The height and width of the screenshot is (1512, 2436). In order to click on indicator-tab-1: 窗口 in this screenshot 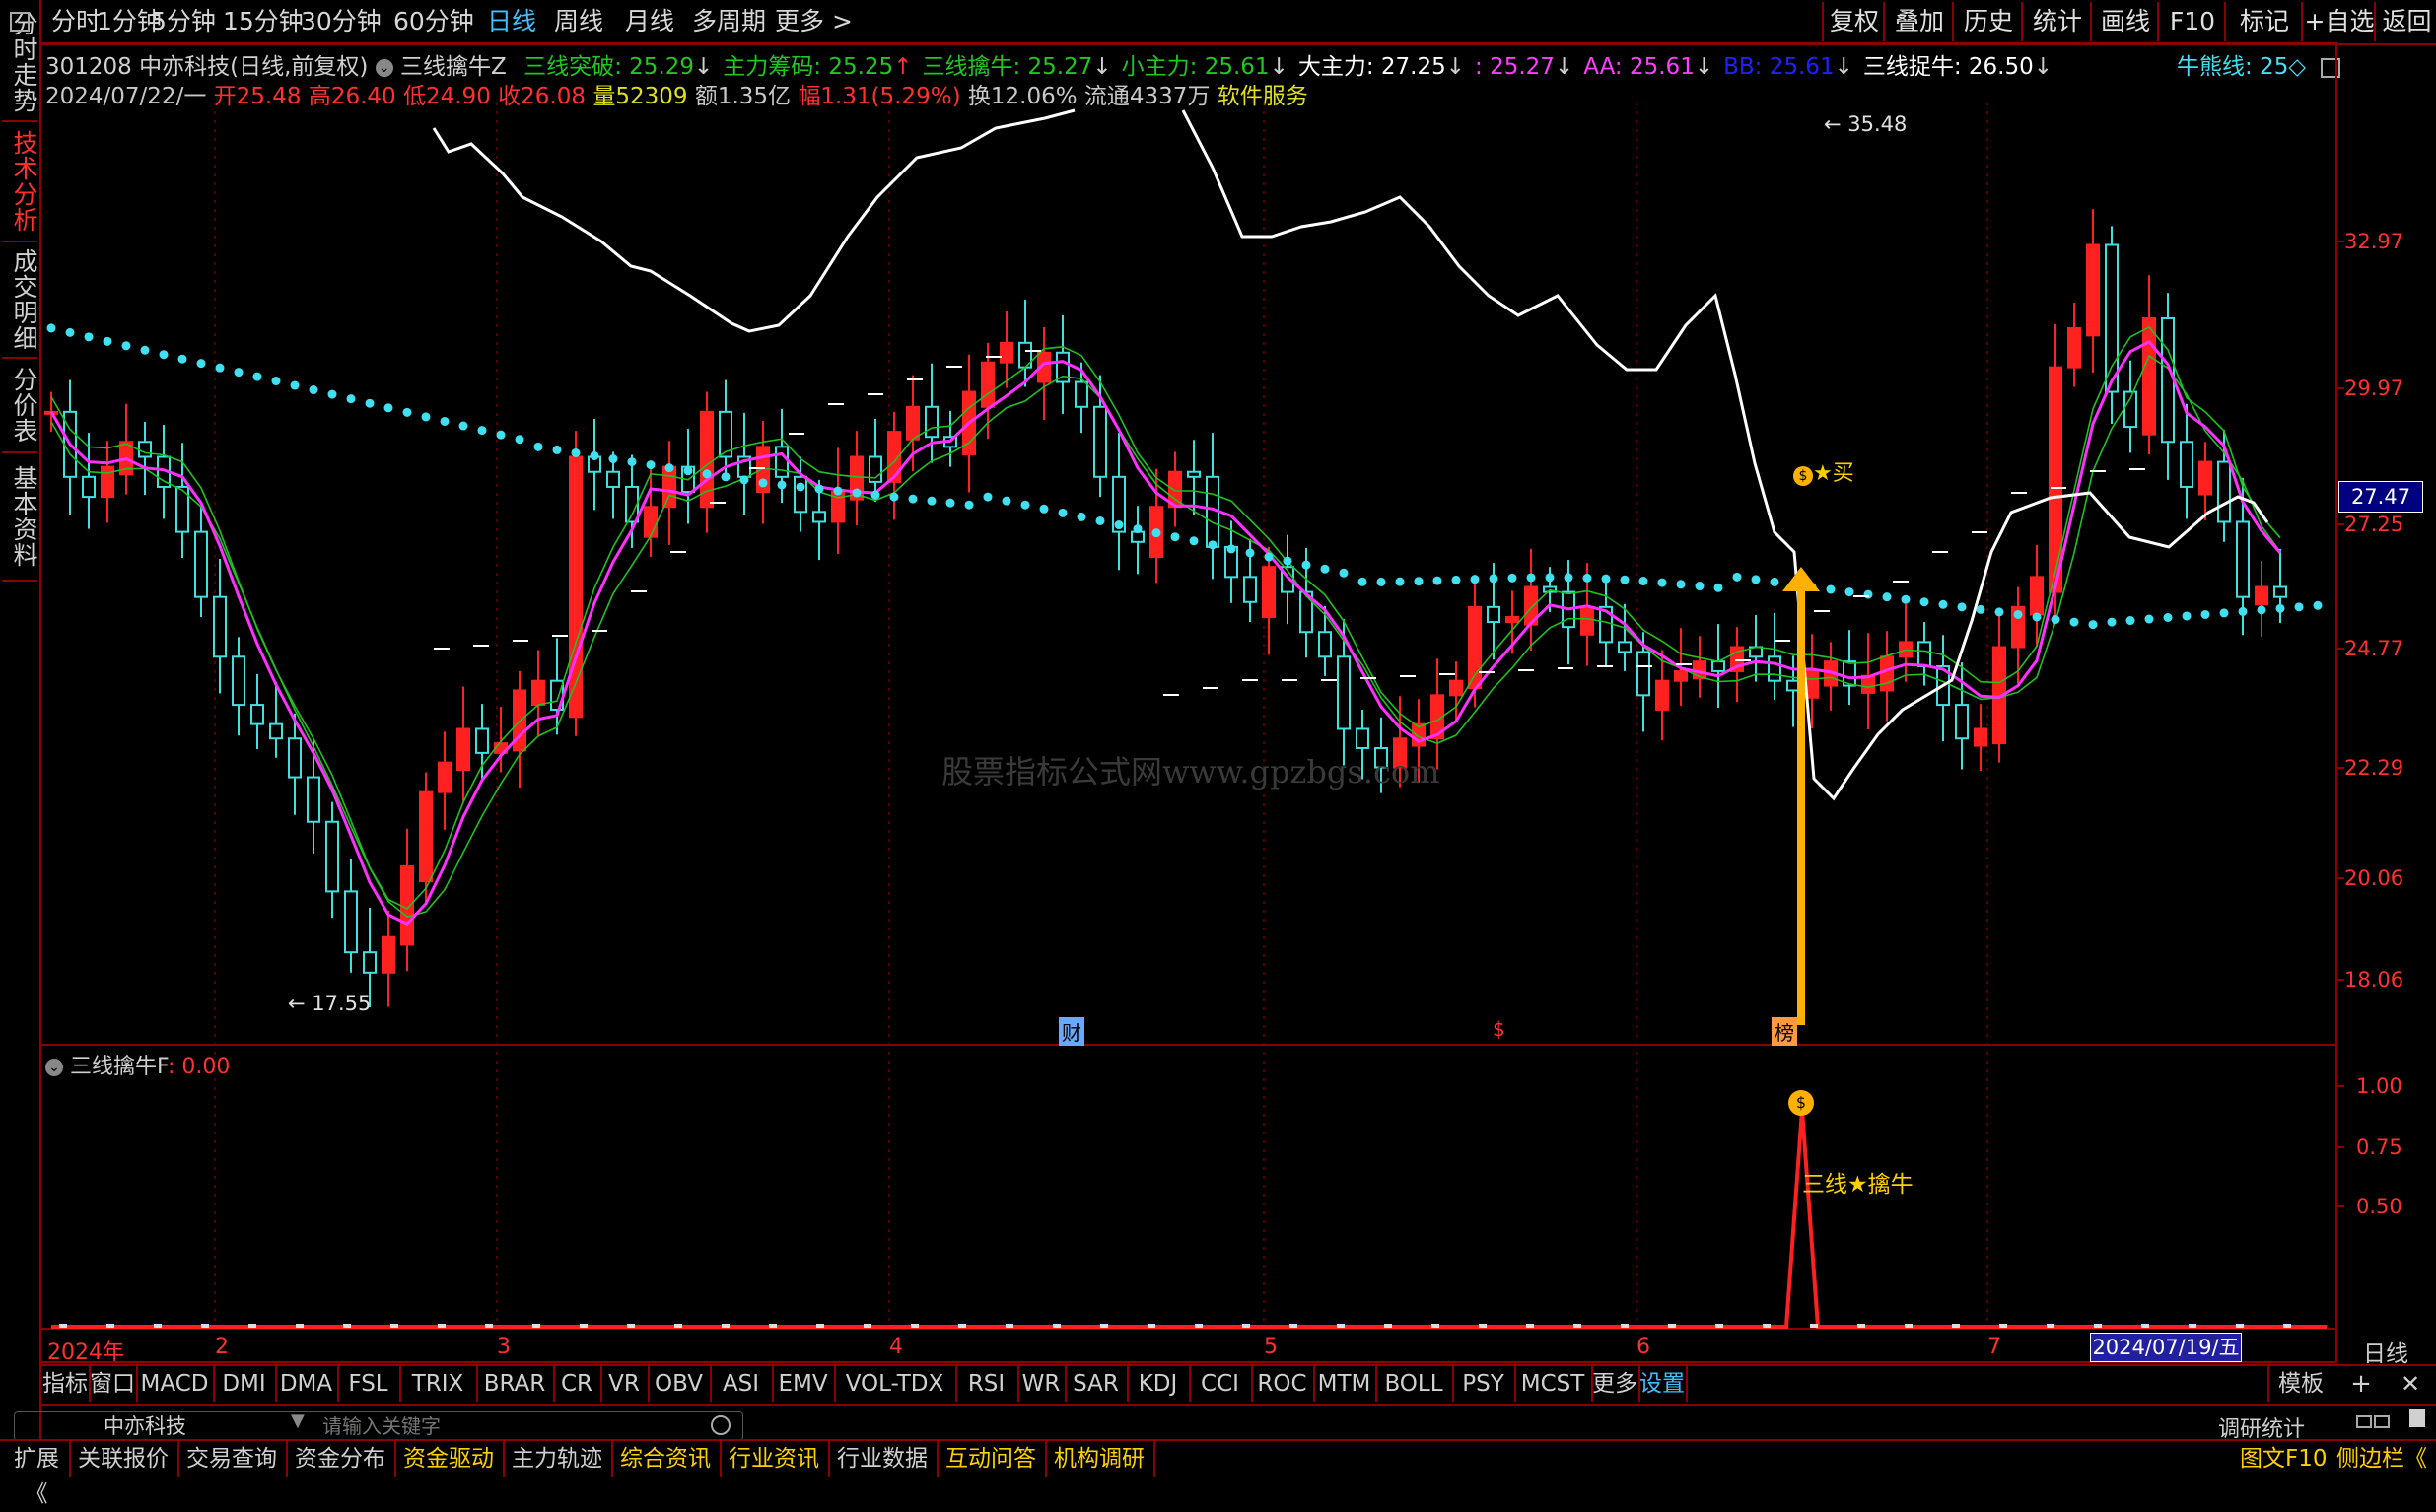, I will do `click(113, 1384)`.